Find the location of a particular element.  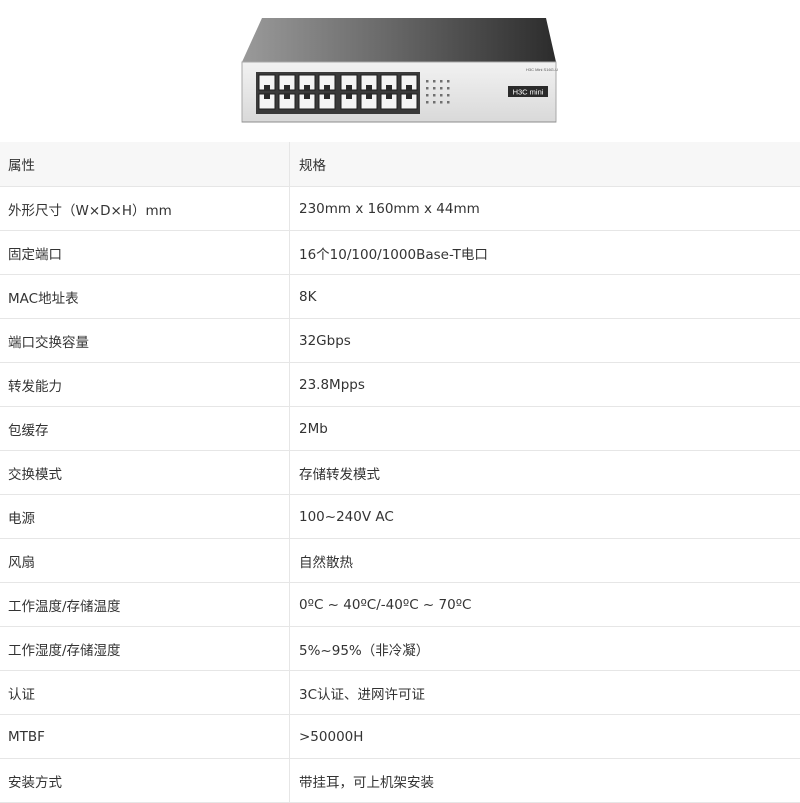

table-header-row: 属性 规格 is located at coordinates (400, 164).